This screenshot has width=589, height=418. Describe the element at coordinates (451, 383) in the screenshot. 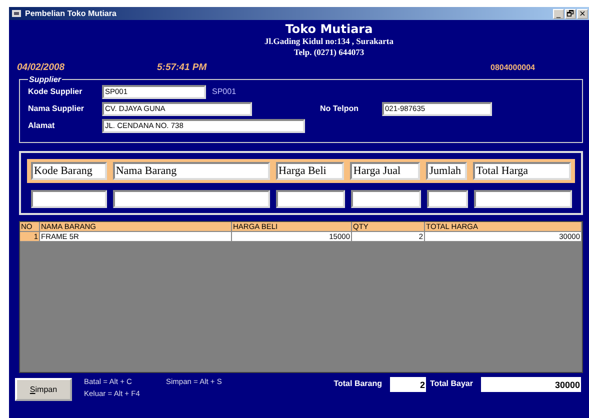

I see `total-pay-label: Total Bayar` at that location.